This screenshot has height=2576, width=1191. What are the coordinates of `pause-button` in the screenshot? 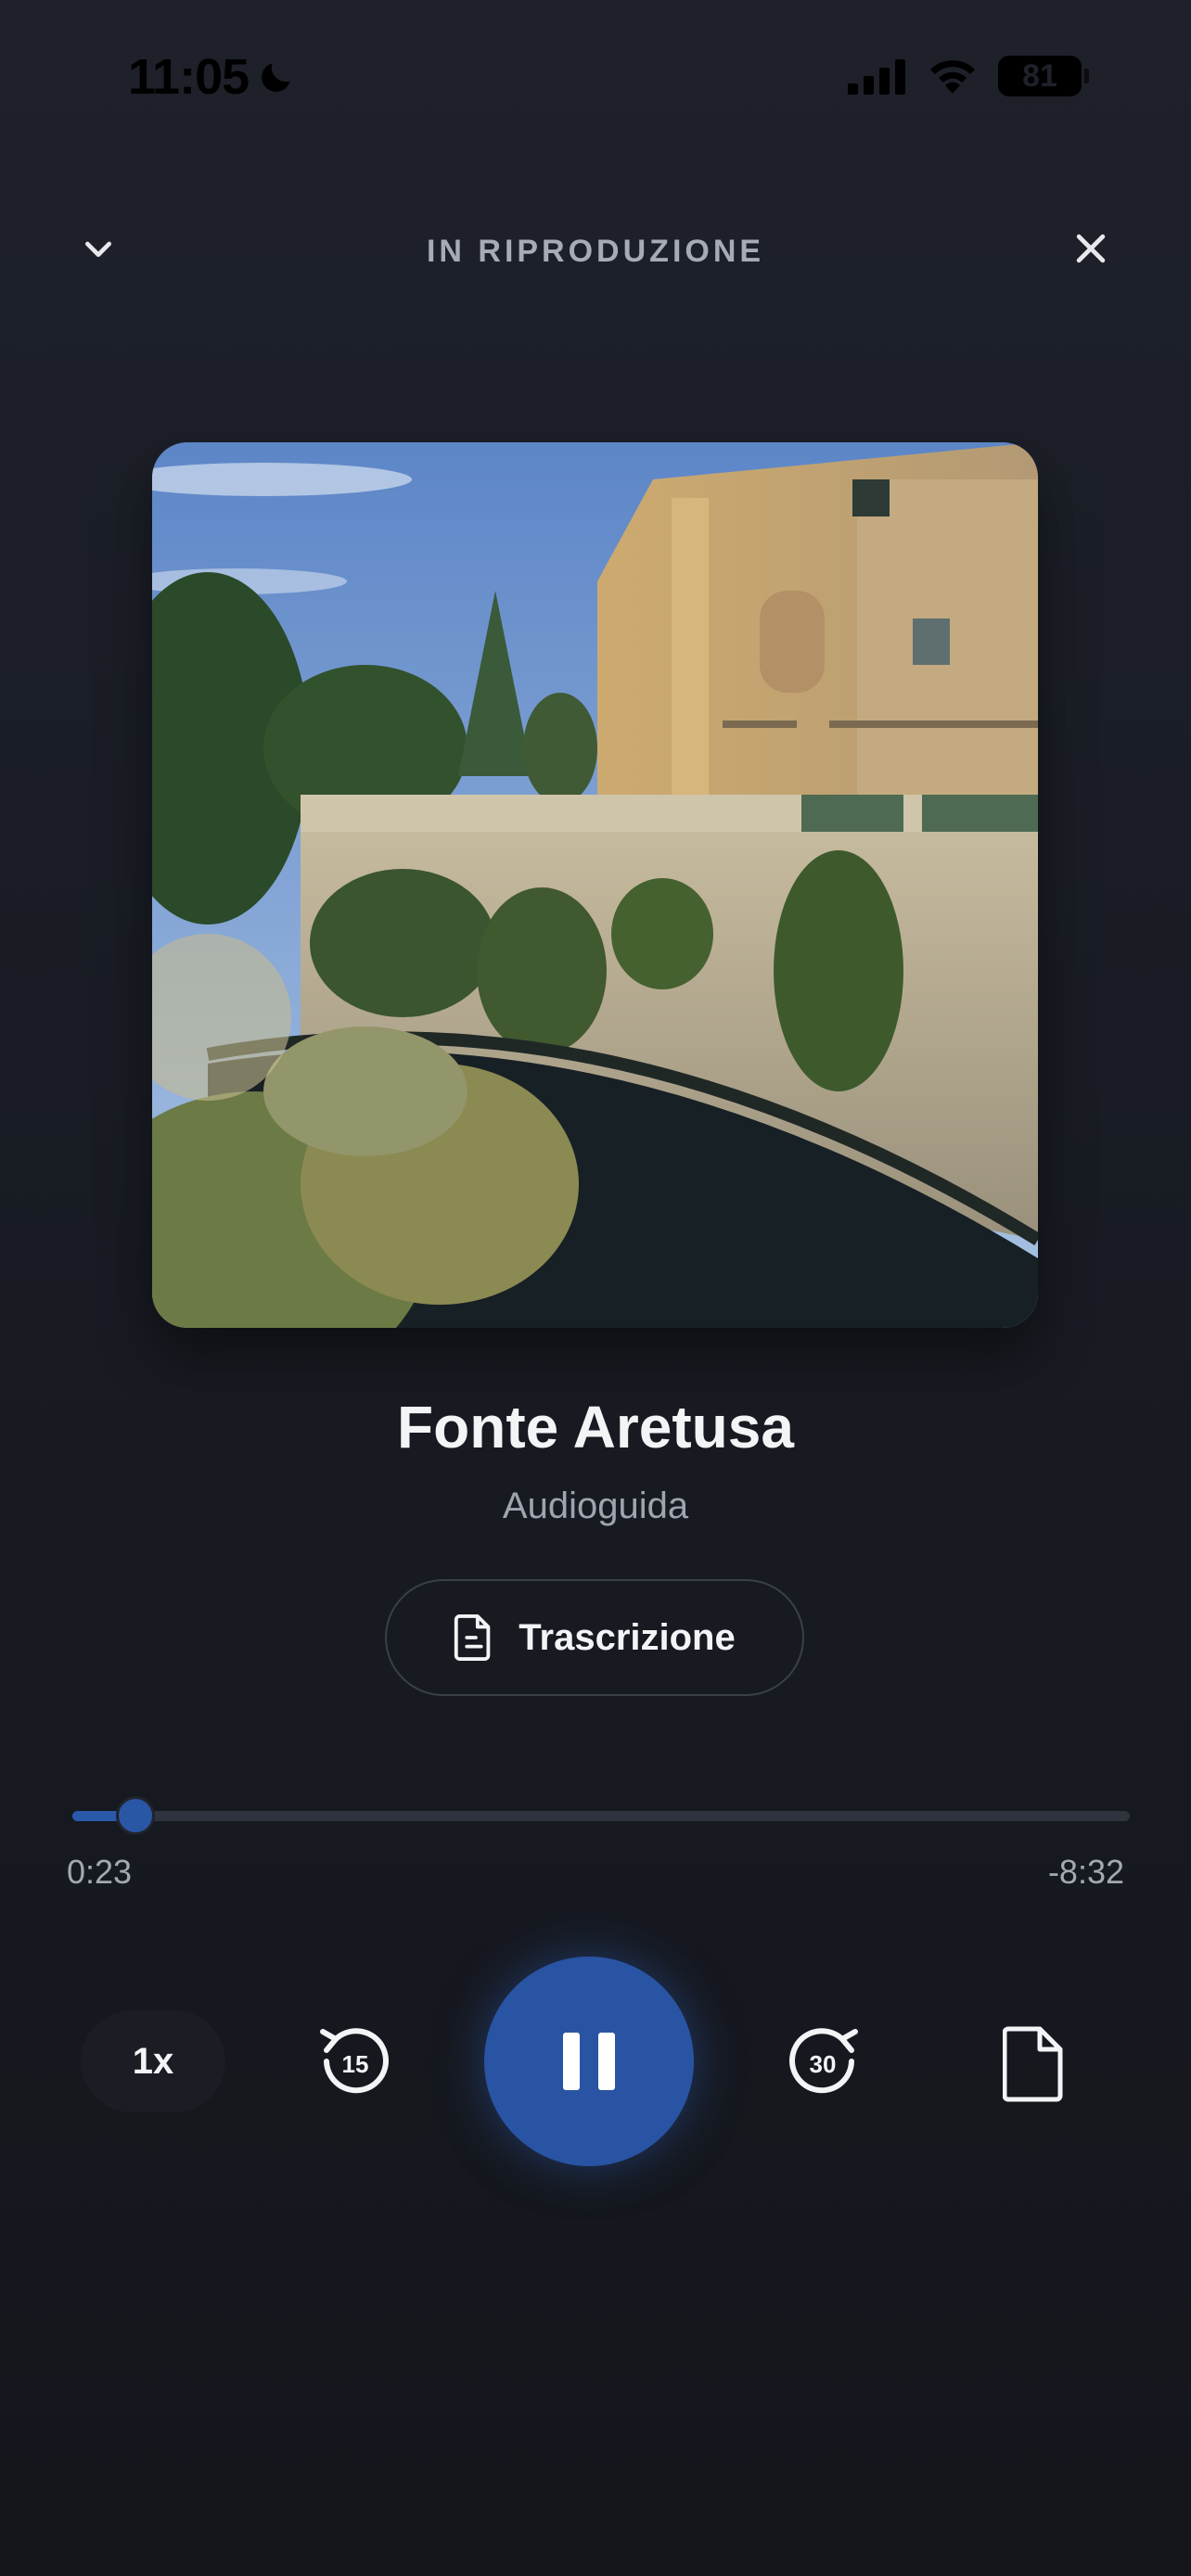 It's located at (589, 2061).